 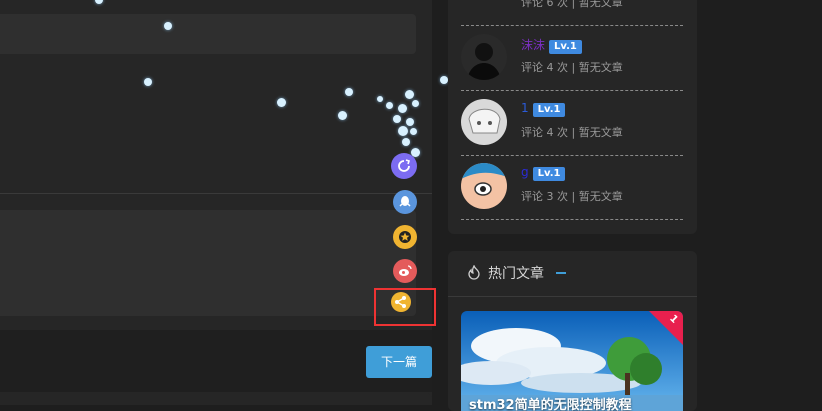 I want to click on user-name: 1 Lv.1, so click(x=543, y=109).